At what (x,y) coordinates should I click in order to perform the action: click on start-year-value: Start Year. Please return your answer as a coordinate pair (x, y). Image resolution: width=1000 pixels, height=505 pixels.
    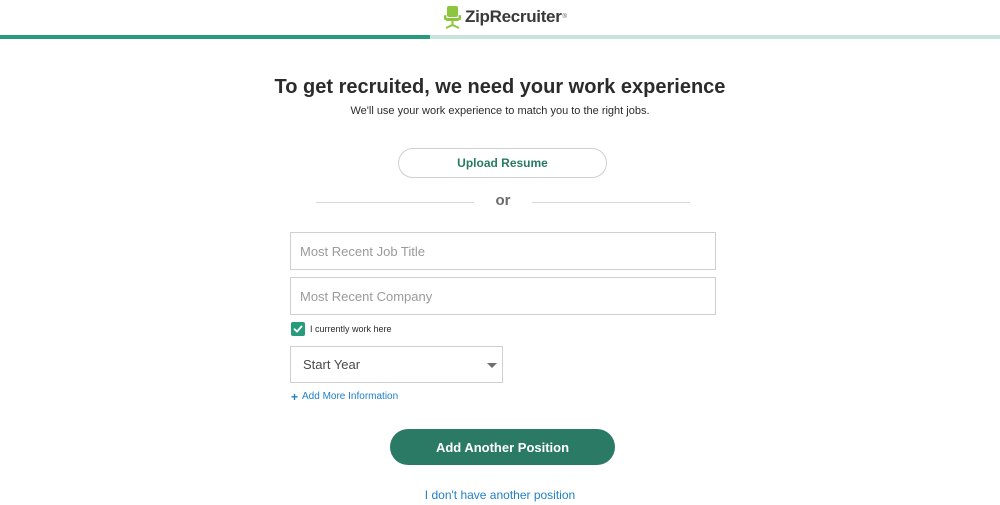
    Looking at the image, I should click on (332, 364).